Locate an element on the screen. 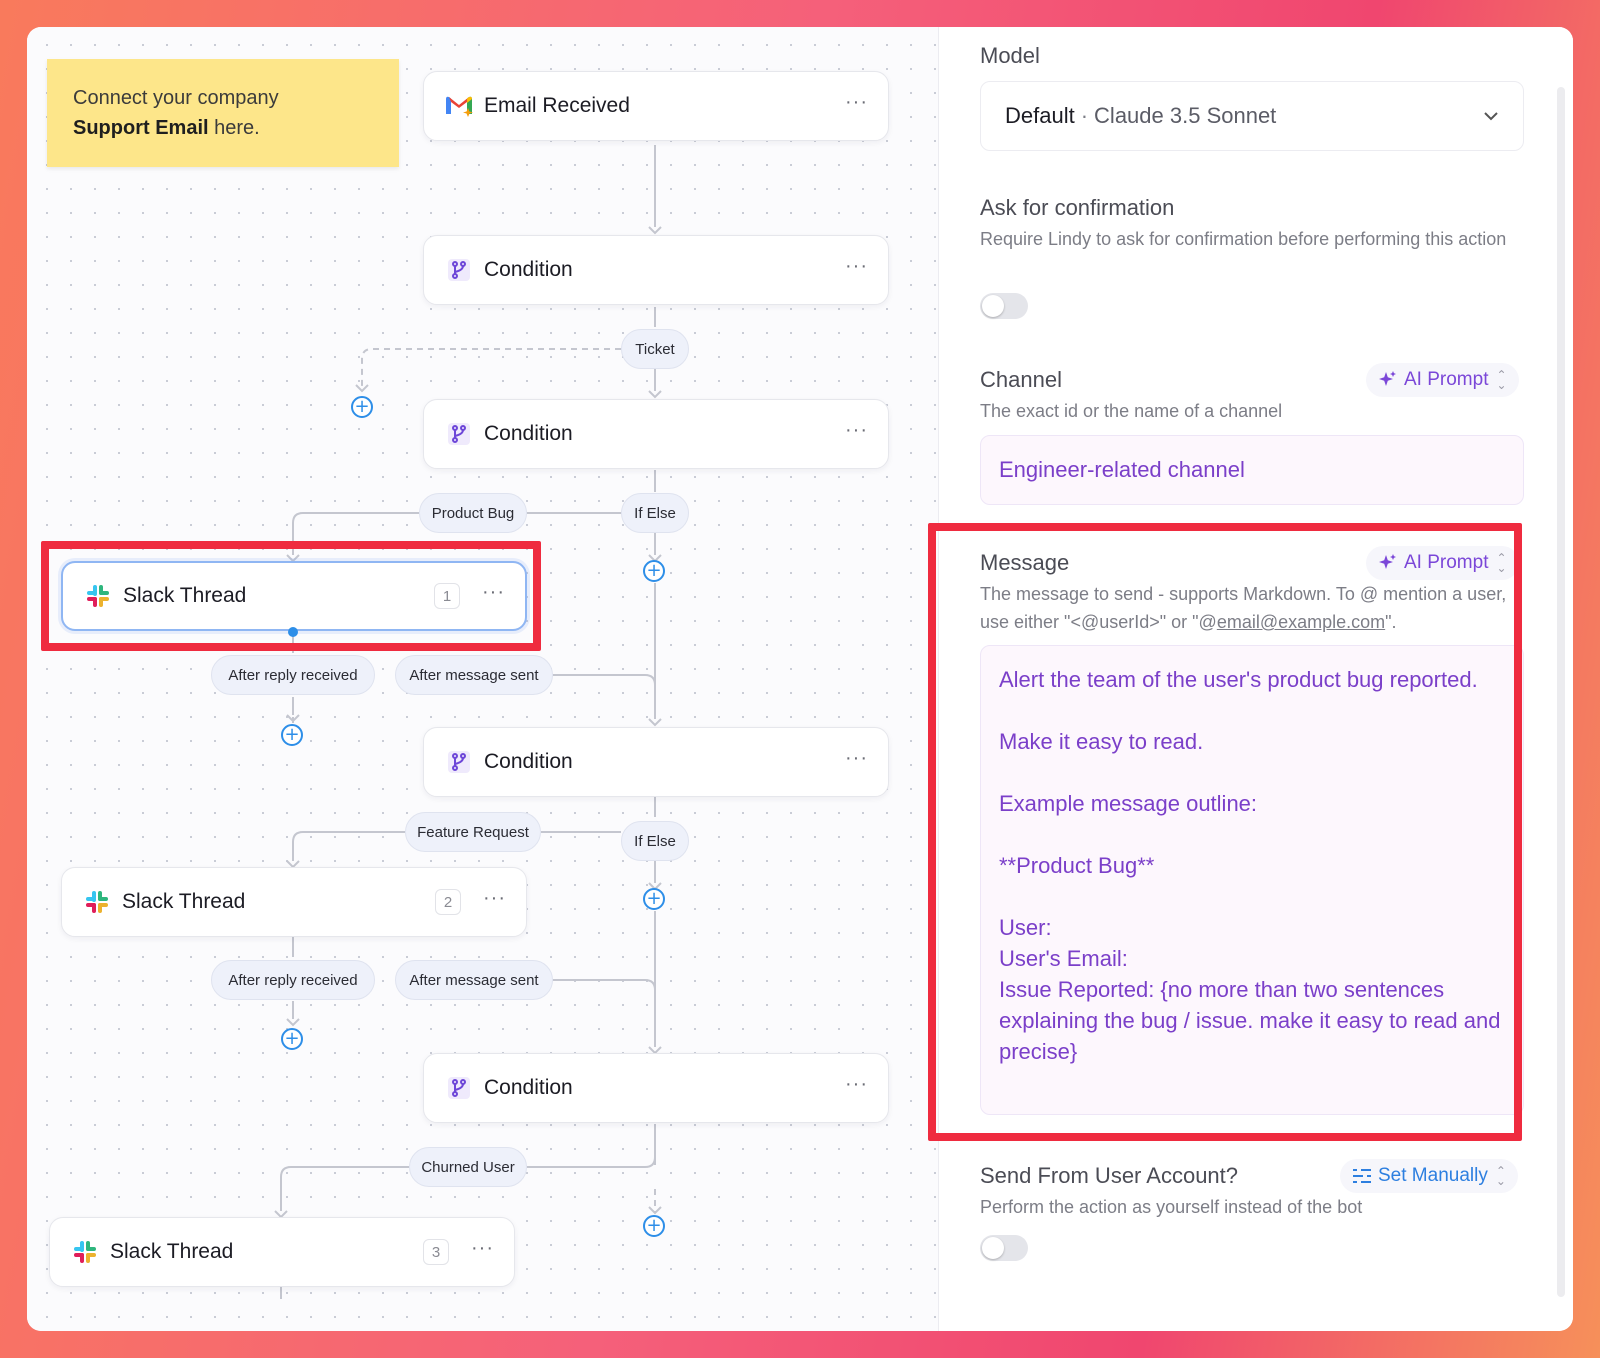 This screenshot has width=1600, height=1358. sticky-note-bold: Support Email is located at coordinates (141, 128).